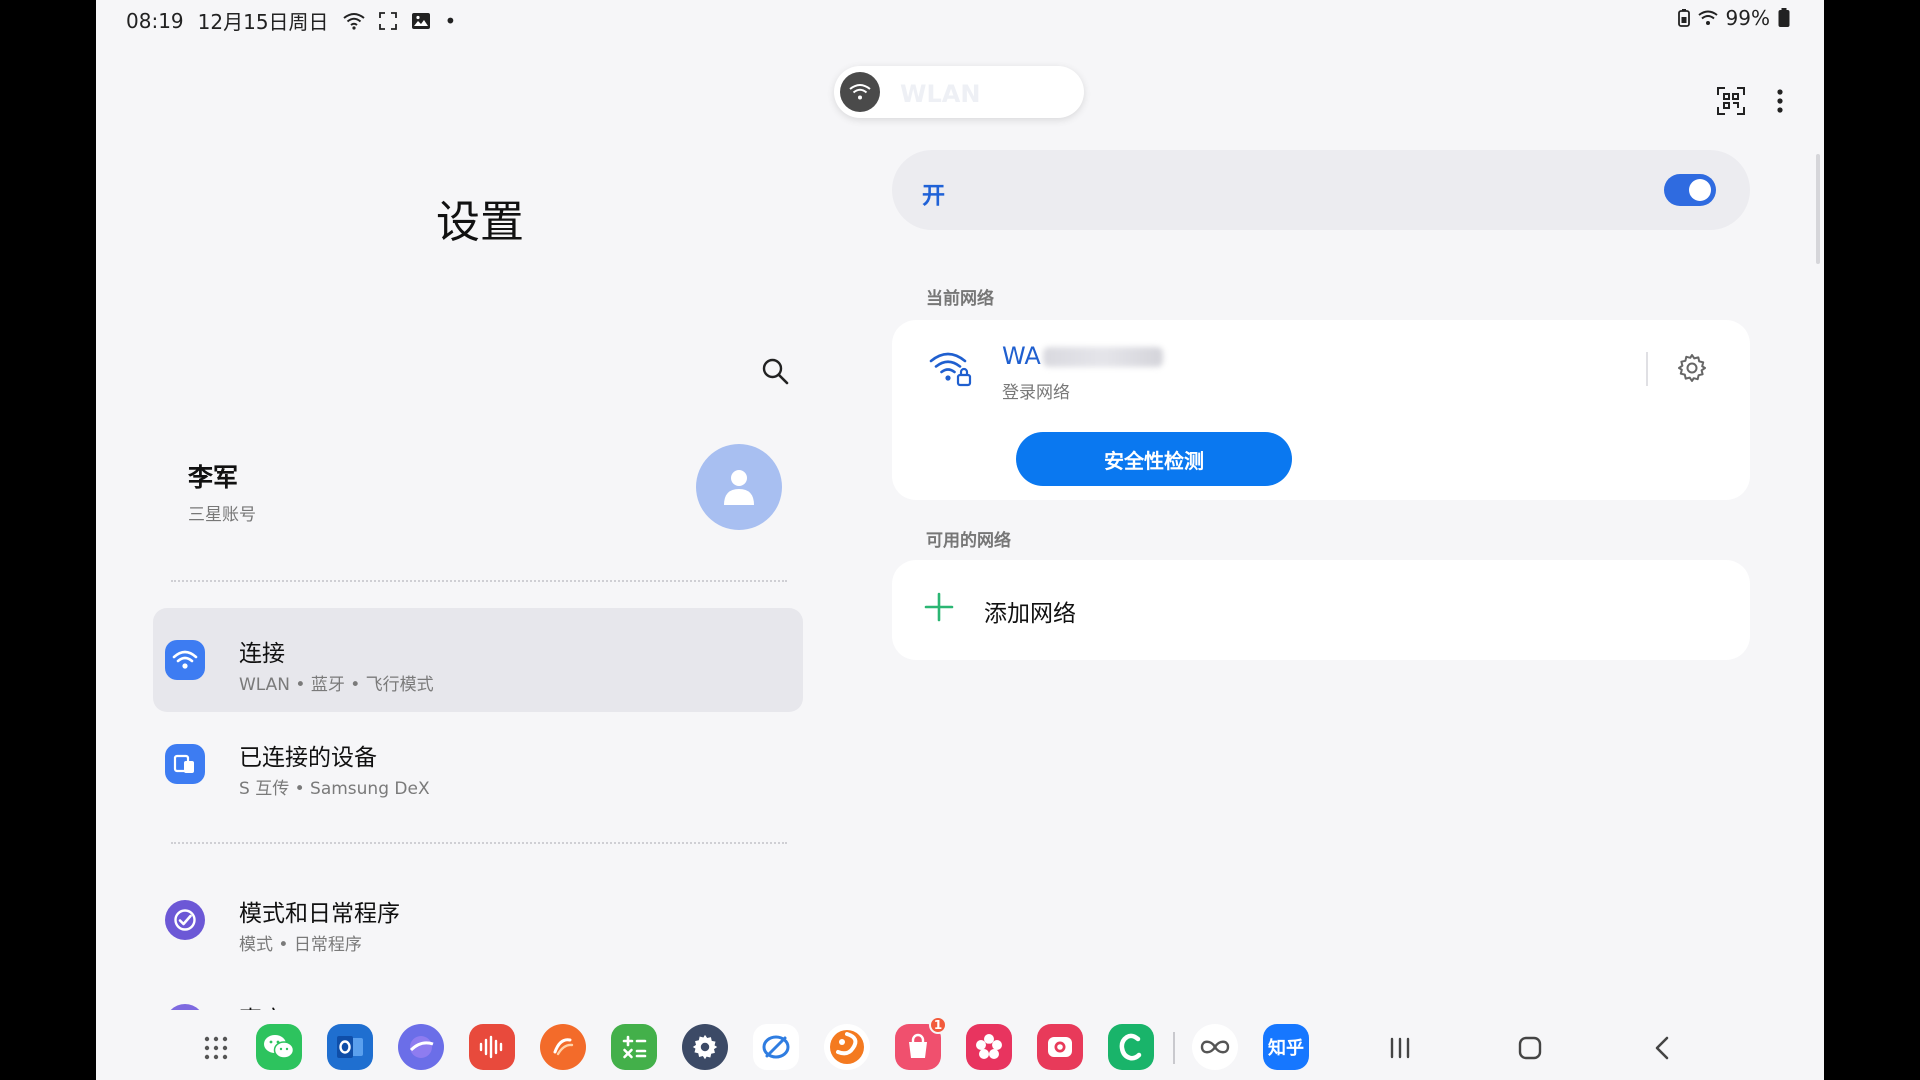 This screenshot has width=1920, height=1080. I want to click on recorder-icon, so click(491, 1047).